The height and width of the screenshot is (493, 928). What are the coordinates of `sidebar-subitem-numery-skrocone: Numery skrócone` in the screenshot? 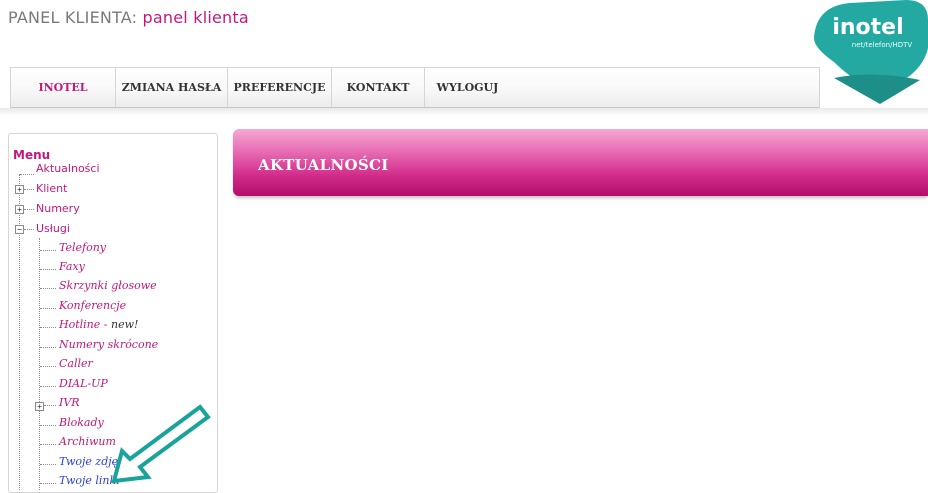 It's located at (108, 344).